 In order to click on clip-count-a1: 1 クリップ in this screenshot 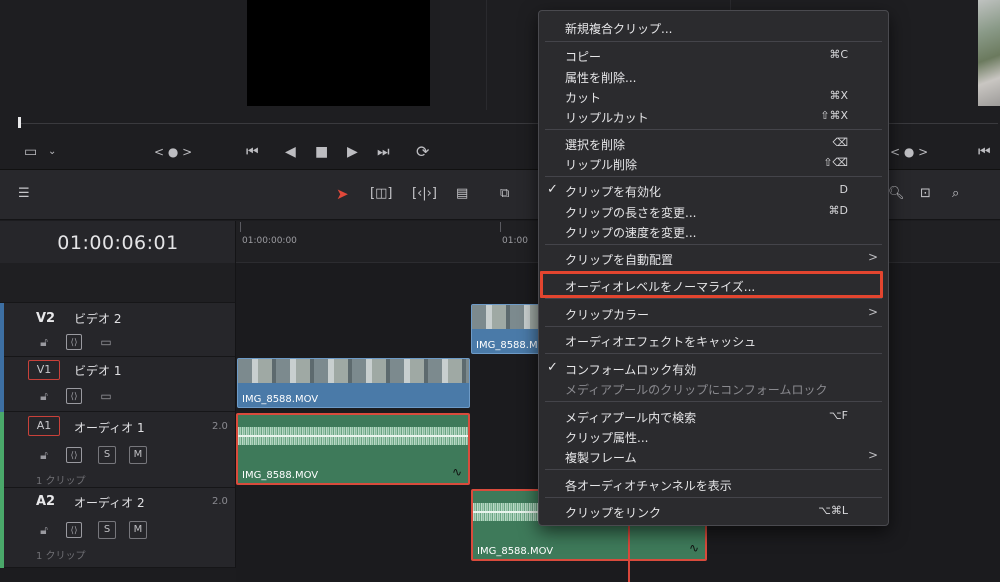, I will do `click(61, 481)`.